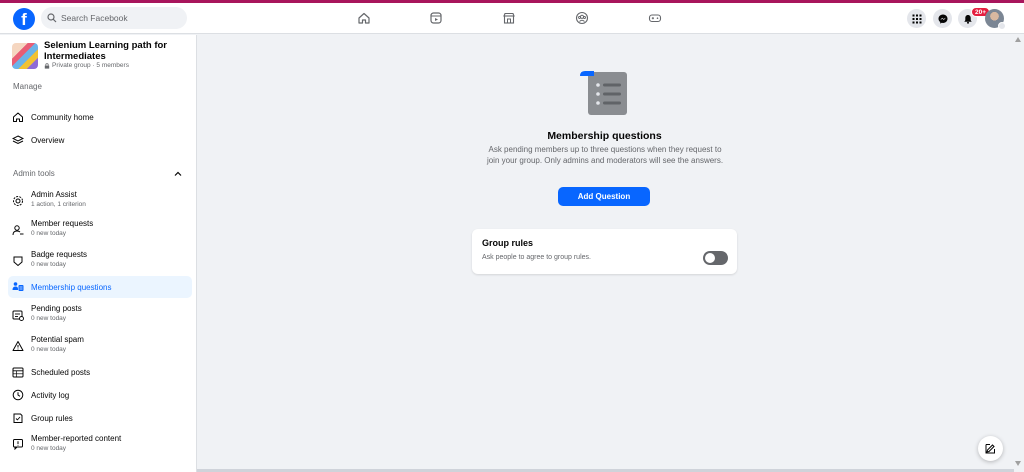 The height and width of the screenshot is (472, 1024). What do you see at coordinates (100, 315) in the screenshot?
I see `sidebar-item-pending-posts: Pending posts 0 new today` at bounding box center [100, 315].